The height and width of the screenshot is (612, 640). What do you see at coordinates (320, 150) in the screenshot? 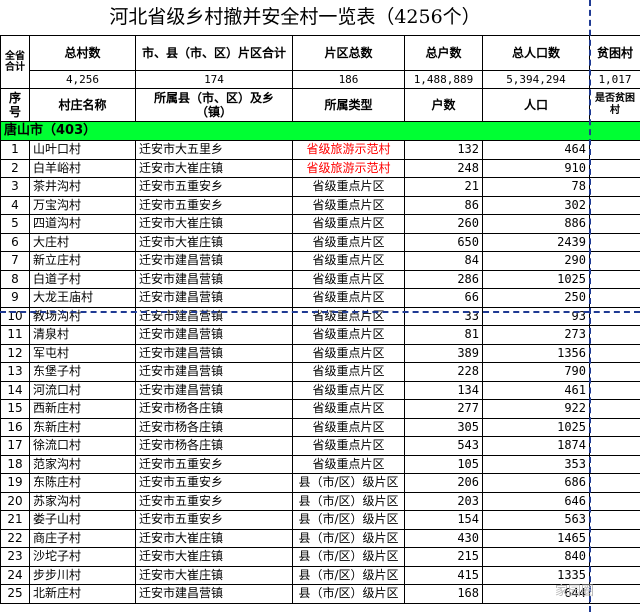
I see `table-row: 1 山叶口村 迁安市大五里乡 省级旅游示范村 132 464` at bounding box center [320, 150].